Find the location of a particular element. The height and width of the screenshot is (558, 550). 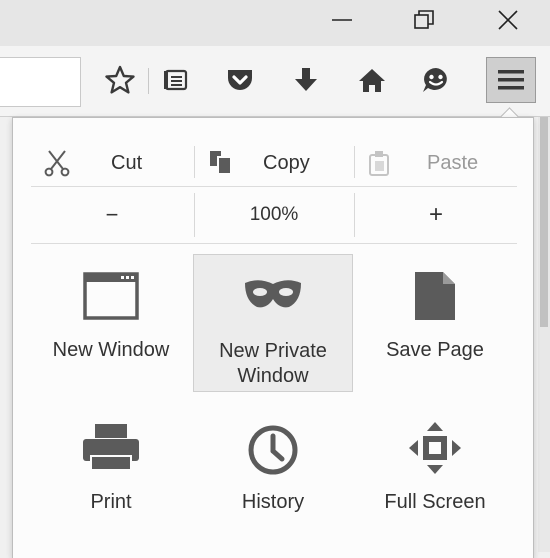

close-button is located at coordinates (508, 20).